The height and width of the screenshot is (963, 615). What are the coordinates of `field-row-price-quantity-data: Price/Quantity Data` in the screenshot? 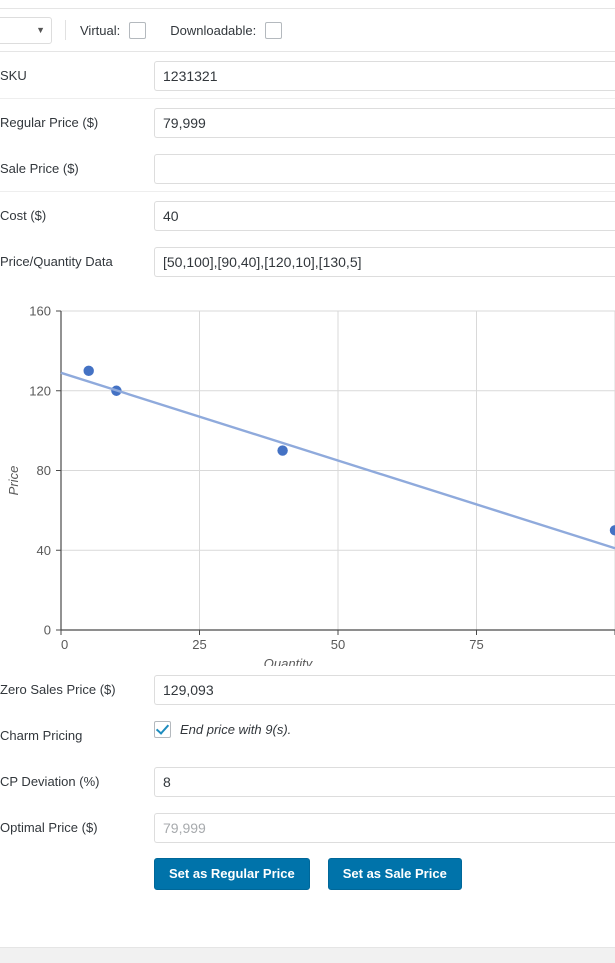 It's located at (307, 261).